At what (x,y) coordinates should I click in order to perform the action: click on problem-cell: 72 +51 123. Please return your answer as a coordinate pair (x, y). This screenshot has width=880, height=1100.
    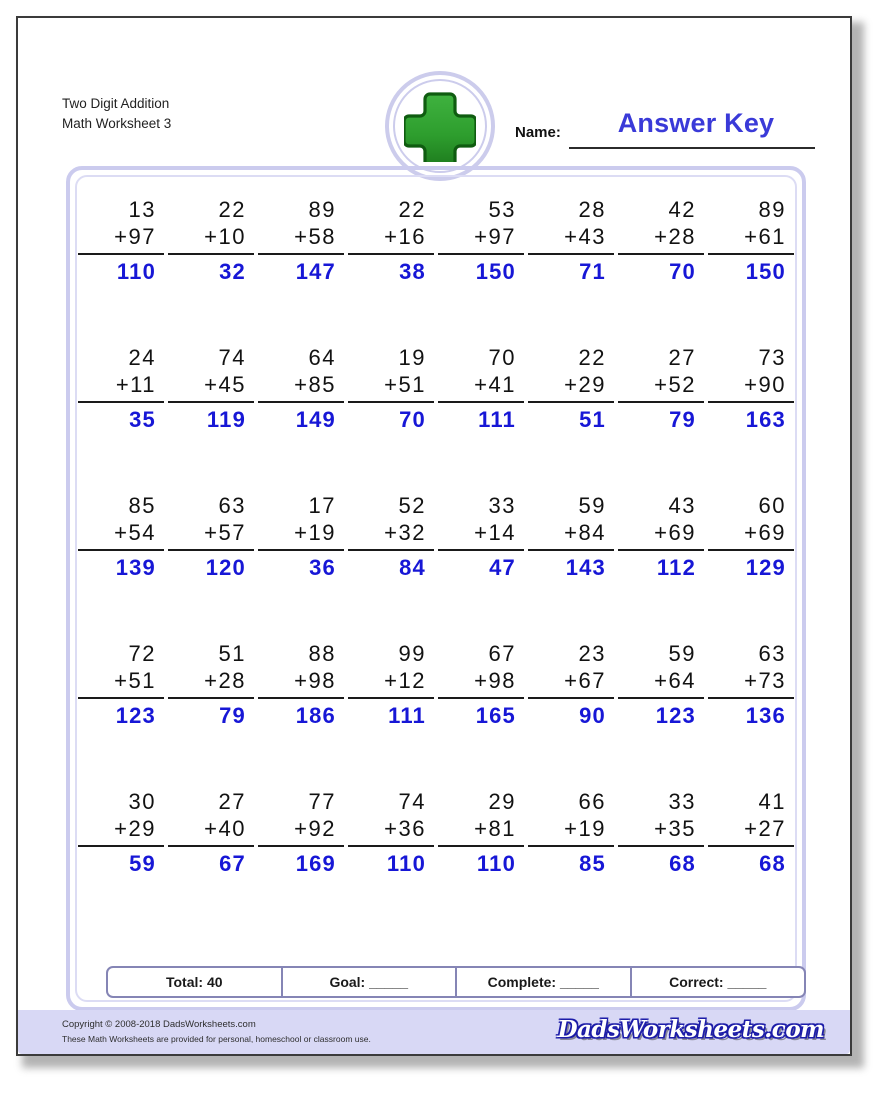
    Looking at the image, I should click on (121, 706).